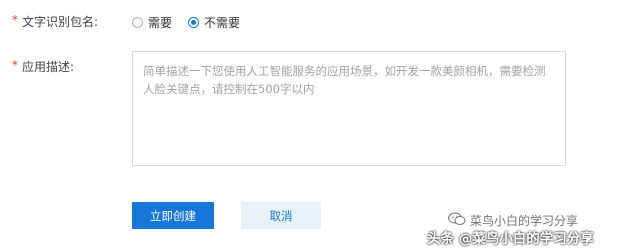 This screenshot has height=251, width=640. Describe the element at coordinates (457, 218) in the screenshot. I see `wechat-icon` at that location.